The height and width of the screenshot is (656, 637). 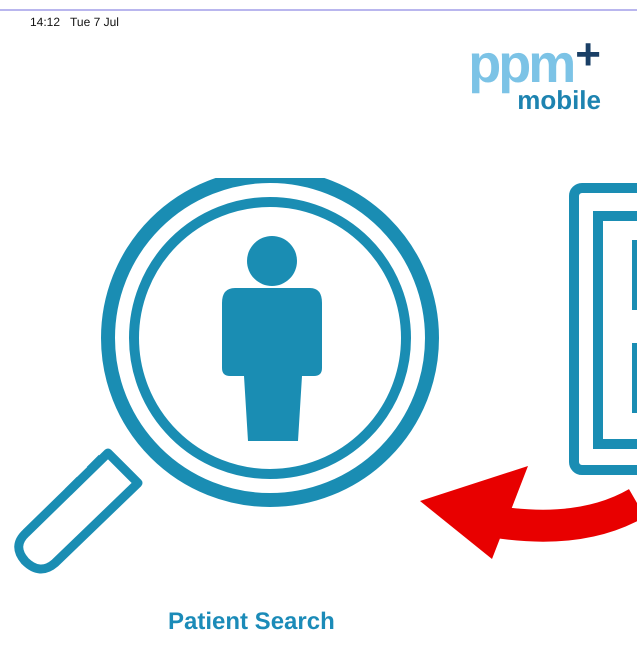 What do you see at coordinates (94, 23) in the screenshot?
I see `status-date: Tue 7 Jul` at bounding box center [94, 23].